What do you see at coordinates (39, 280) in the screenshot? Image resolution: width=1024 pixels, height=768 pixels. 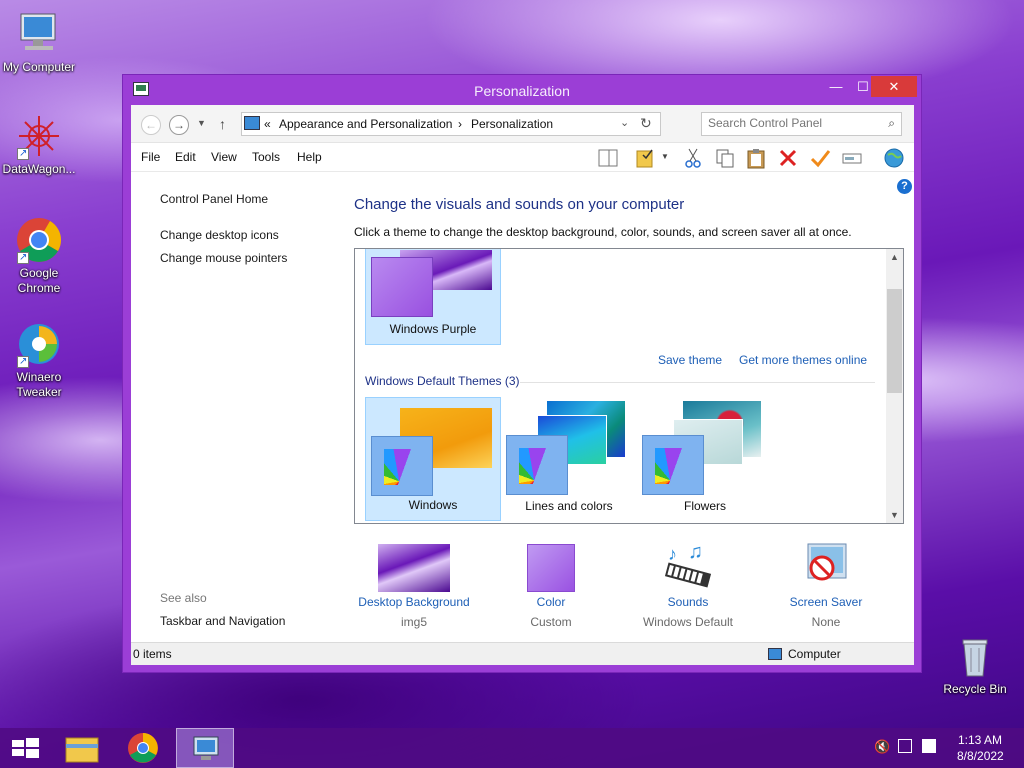 I see `desktop-icon-label: Google Chrome` at bounding box center [39, 280].